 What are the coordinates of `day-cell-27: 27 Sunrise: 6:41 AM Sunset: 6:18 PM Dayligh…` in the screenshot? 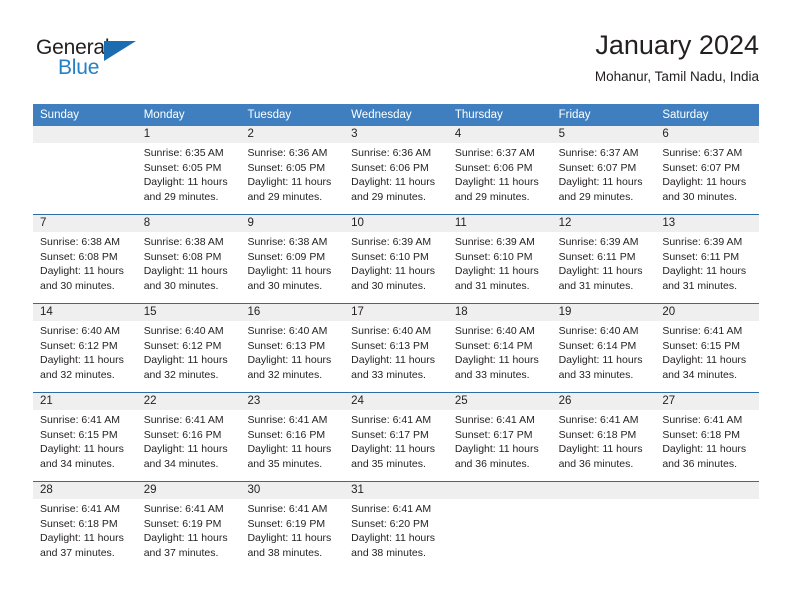 It's located at (707, 437).